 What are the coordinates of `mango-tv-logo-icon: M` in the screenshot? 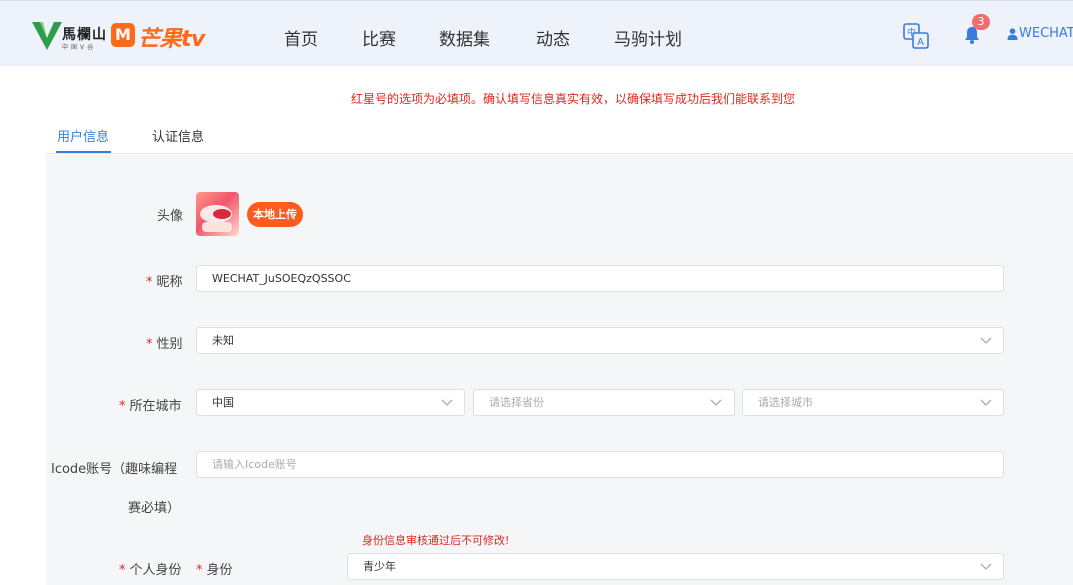 It's located at (123, 35).